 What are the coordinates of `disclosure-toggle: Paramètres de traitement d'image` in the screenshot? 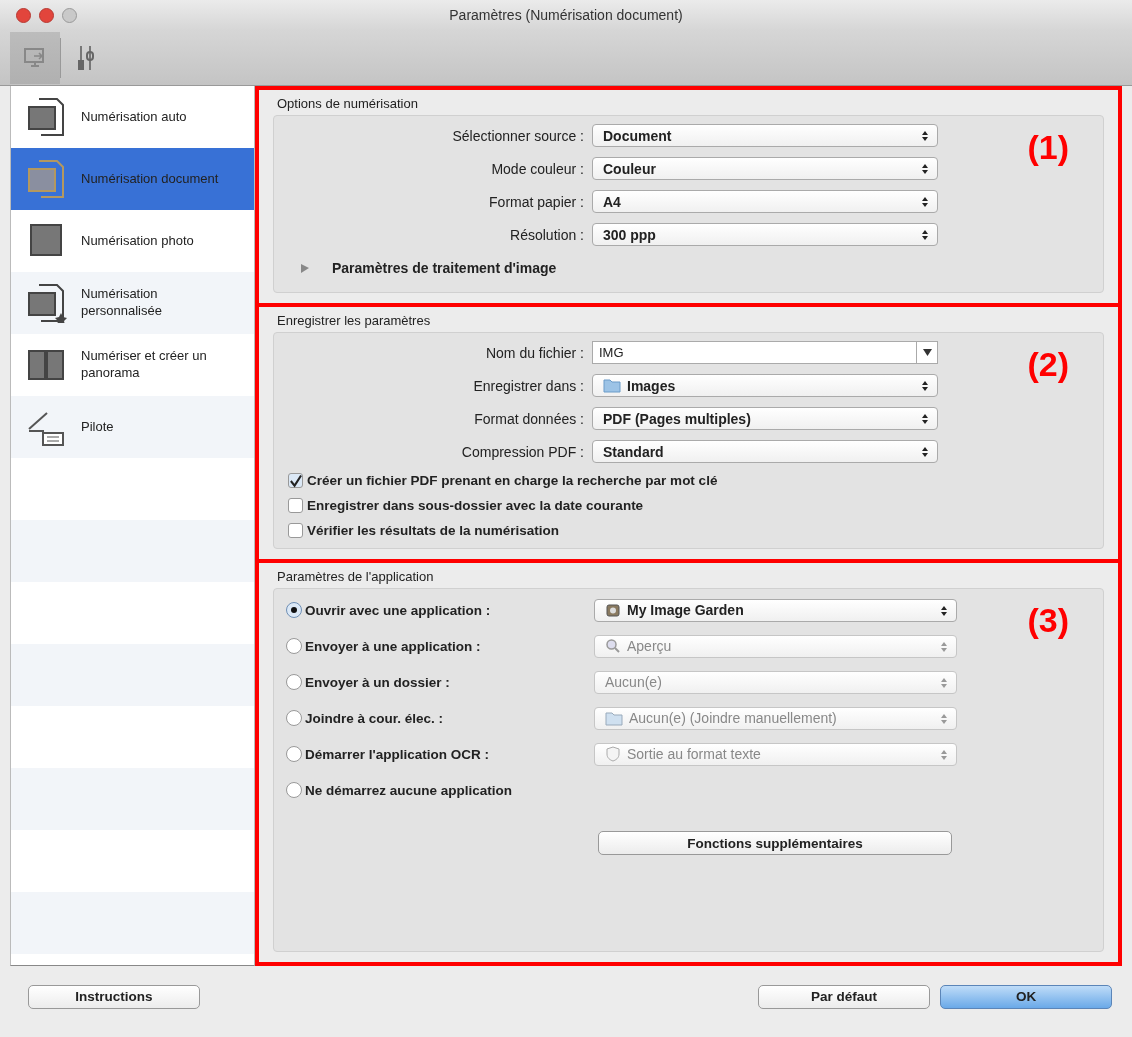 It's located at (688, 269).